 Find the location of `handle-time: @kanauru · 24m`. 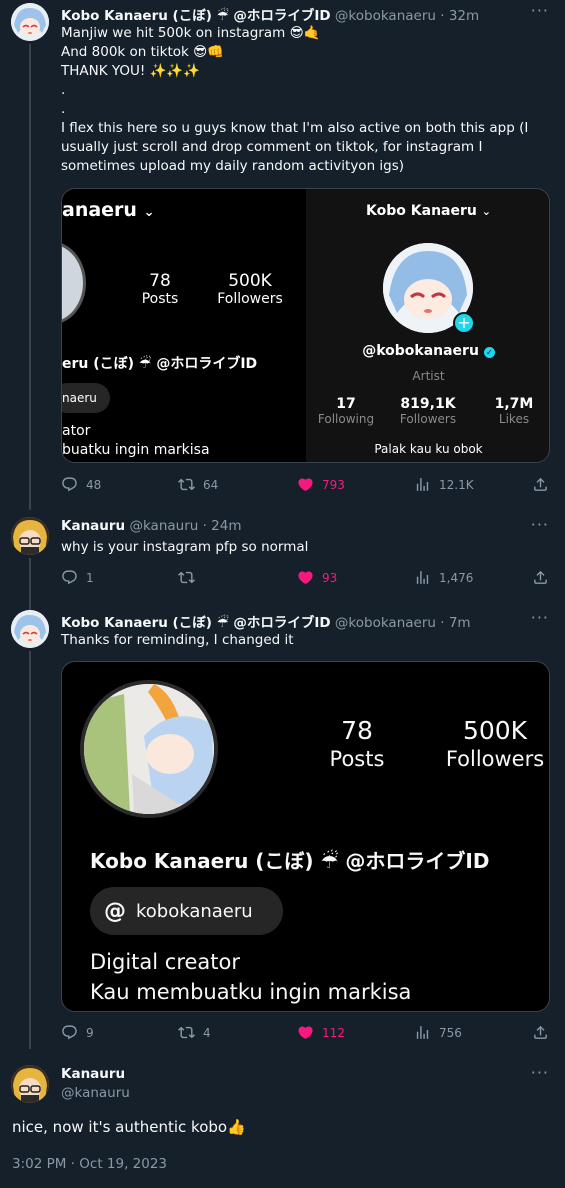

handle-time: @kanauru · 24m is located at coordinates (185, 526).